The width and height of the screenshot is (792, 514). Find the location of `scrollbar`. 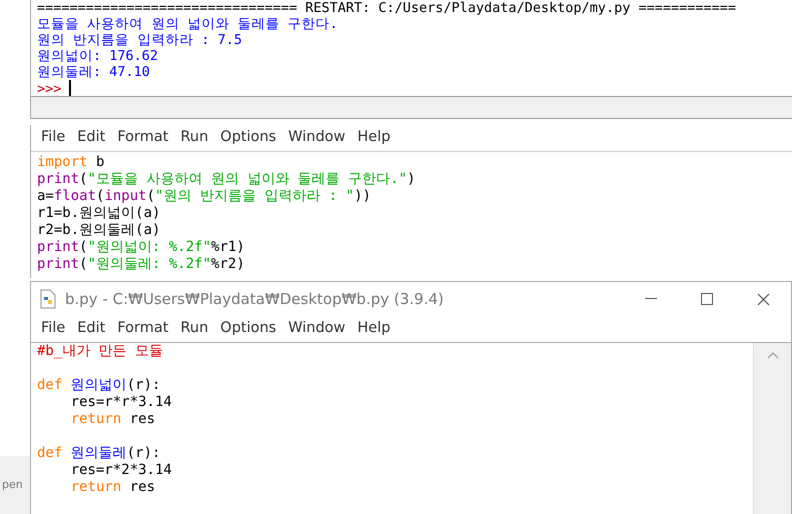

scrollbar is located at coordinates (772, 428).